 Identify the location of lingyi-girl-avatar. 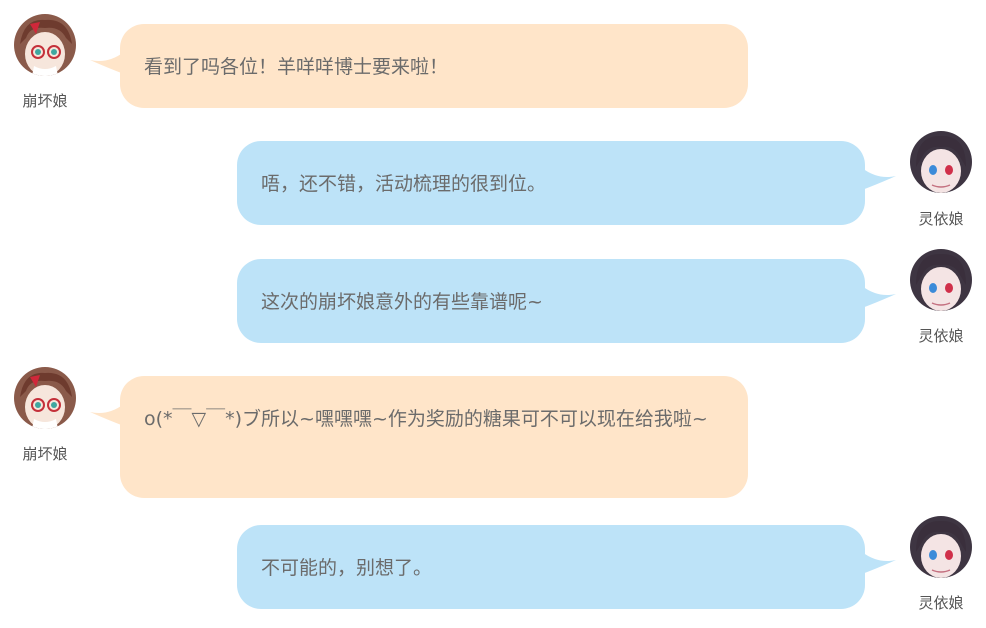
(941, 547).